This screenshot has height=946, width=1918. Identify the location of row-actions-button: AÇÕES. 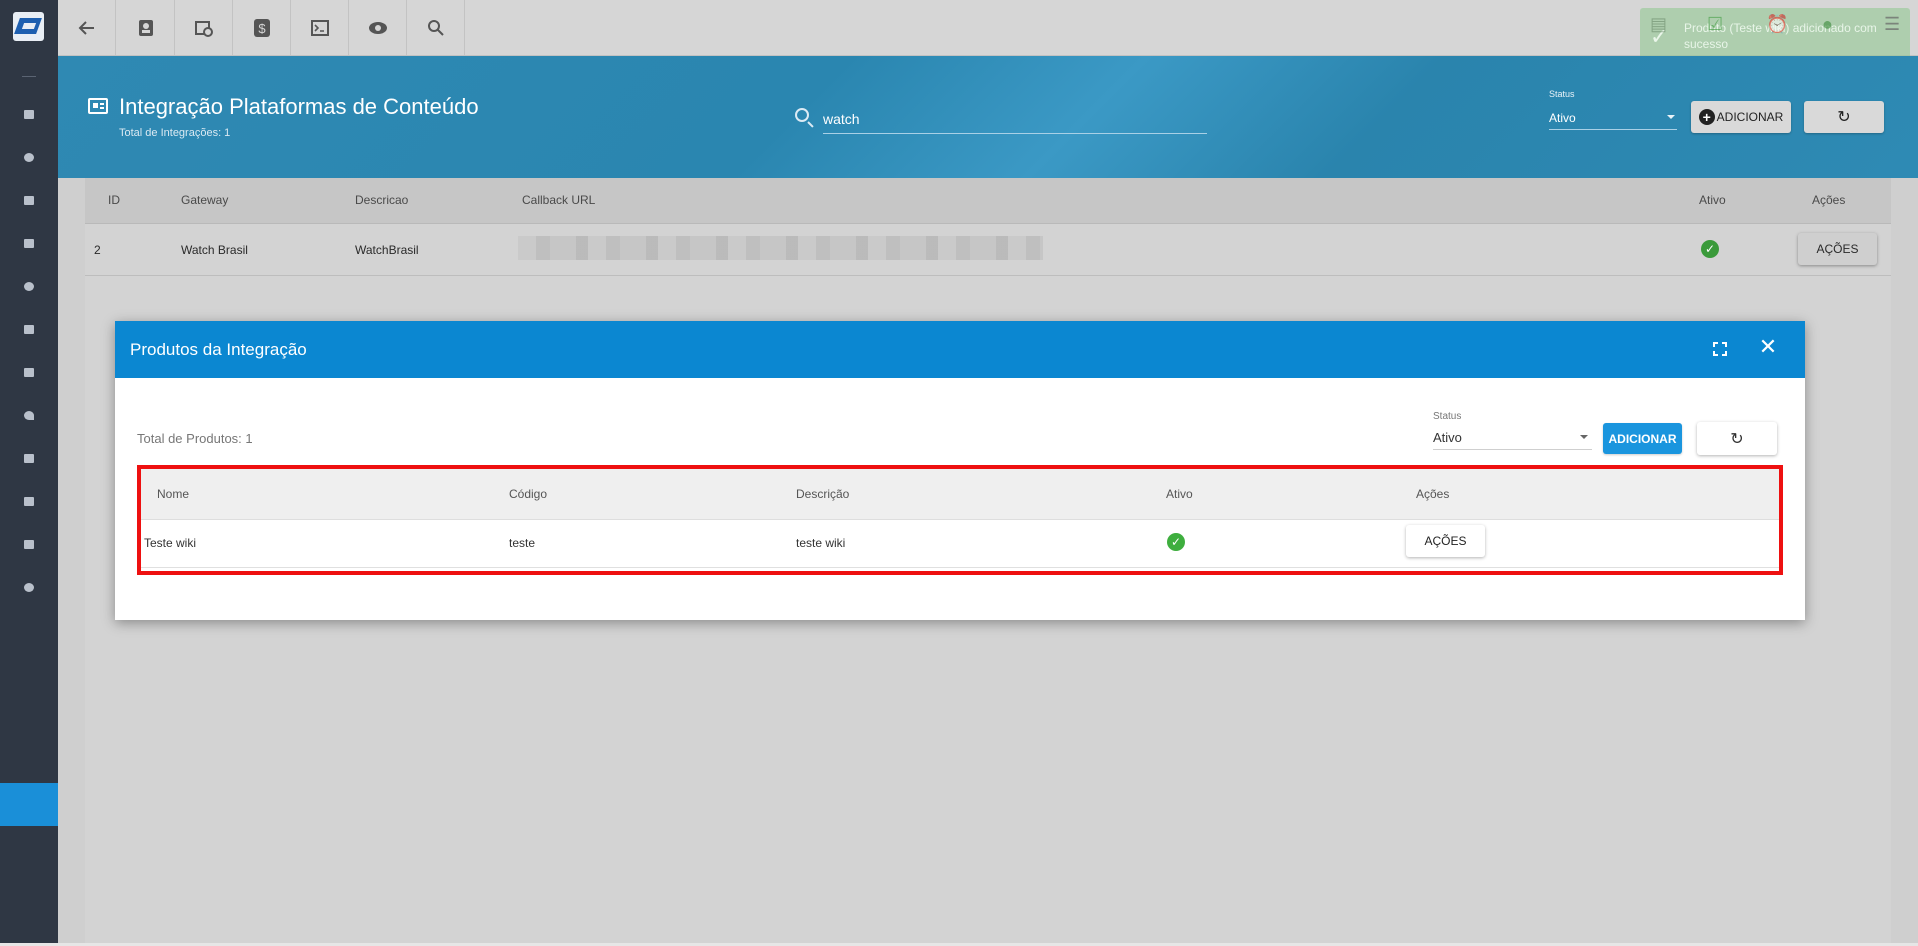
(1837, 249).